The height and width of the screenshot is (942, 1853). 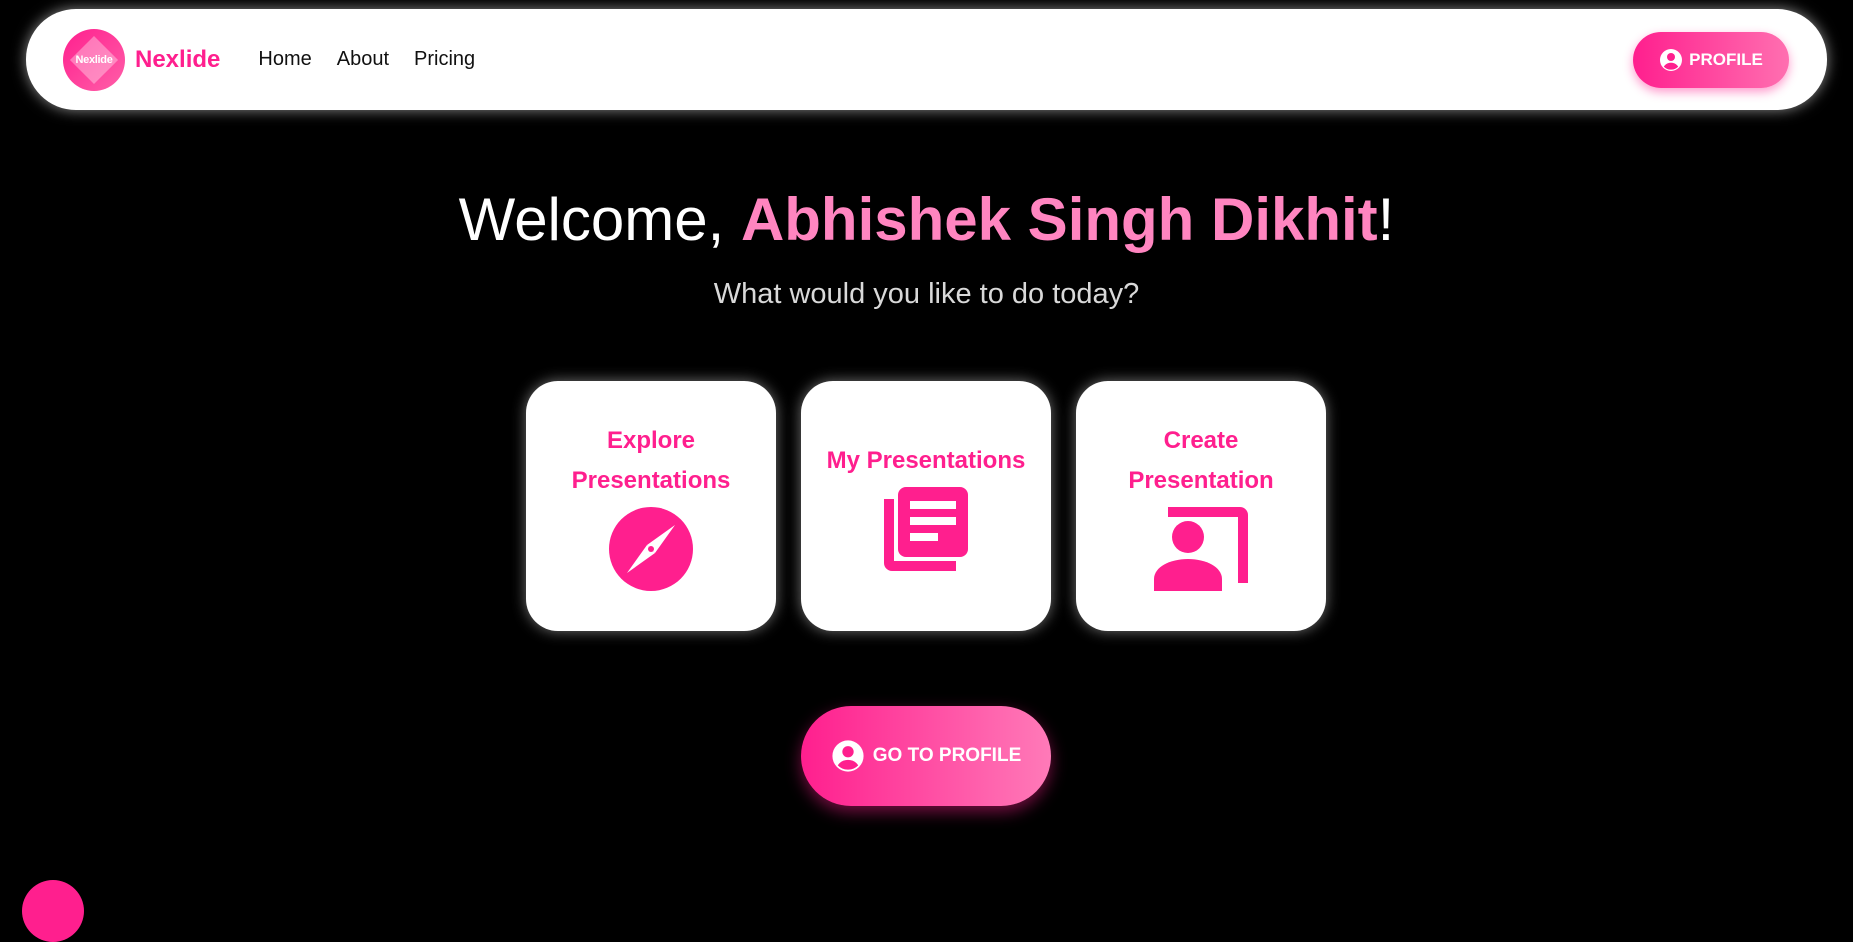 I want to click on my-presentations-card: My Presentations, so click(x=926, y=506).